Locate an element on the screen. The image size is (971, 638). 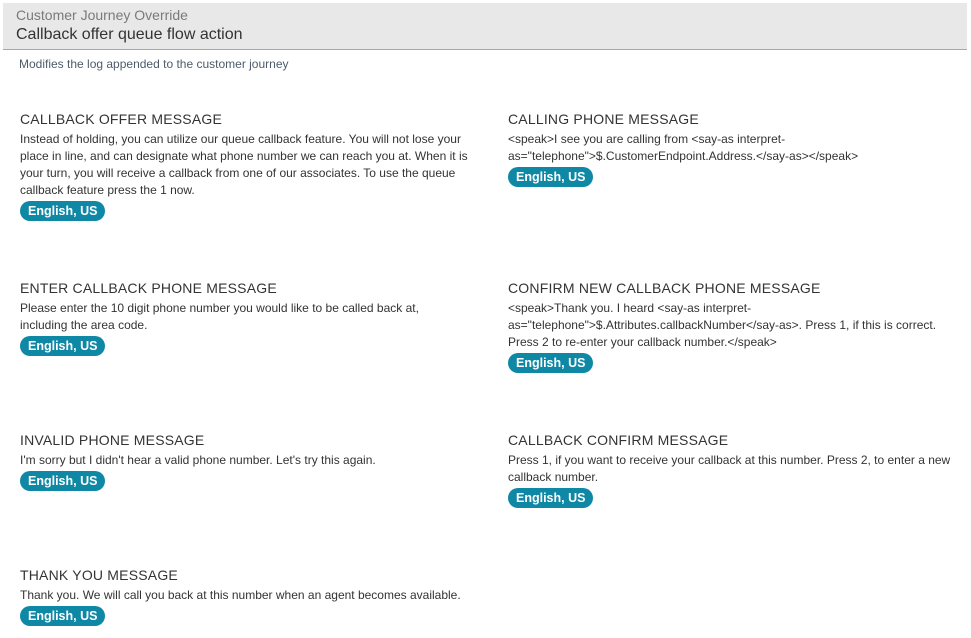
header-super-title: Customer Journey Override is located at coordinates (102, 15).